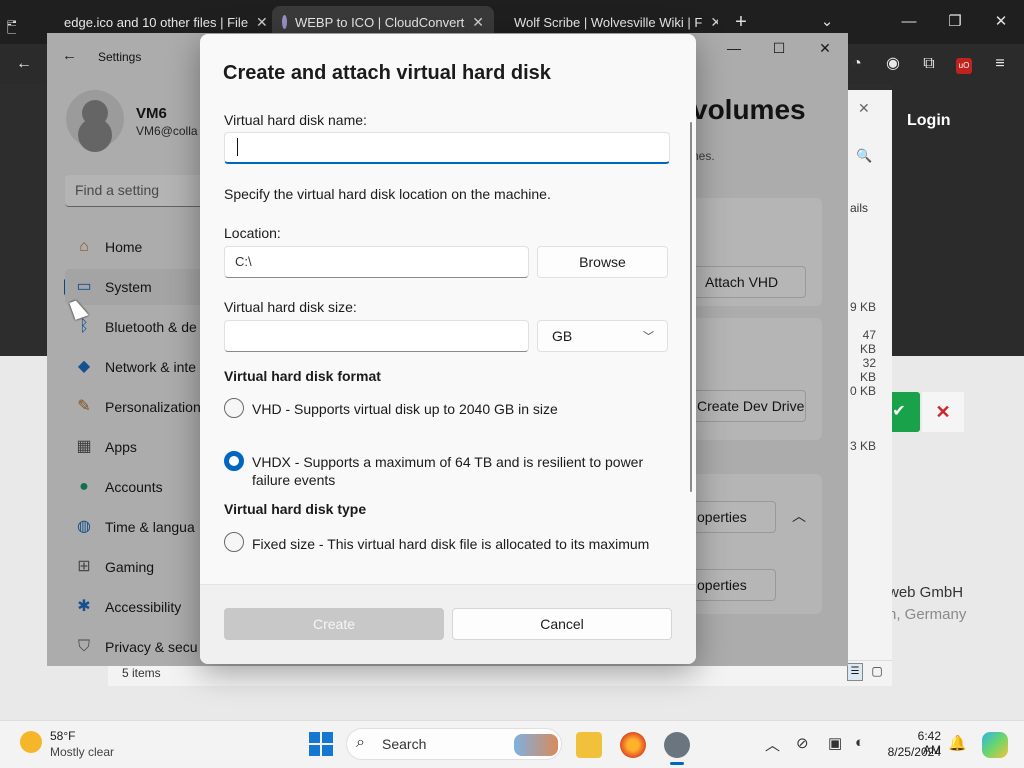  What do you see at coordinates (156, 22) in the screenshot?
I see `tab-title: edge.ico and 10 other files | File` at bounding box center [156, 22].